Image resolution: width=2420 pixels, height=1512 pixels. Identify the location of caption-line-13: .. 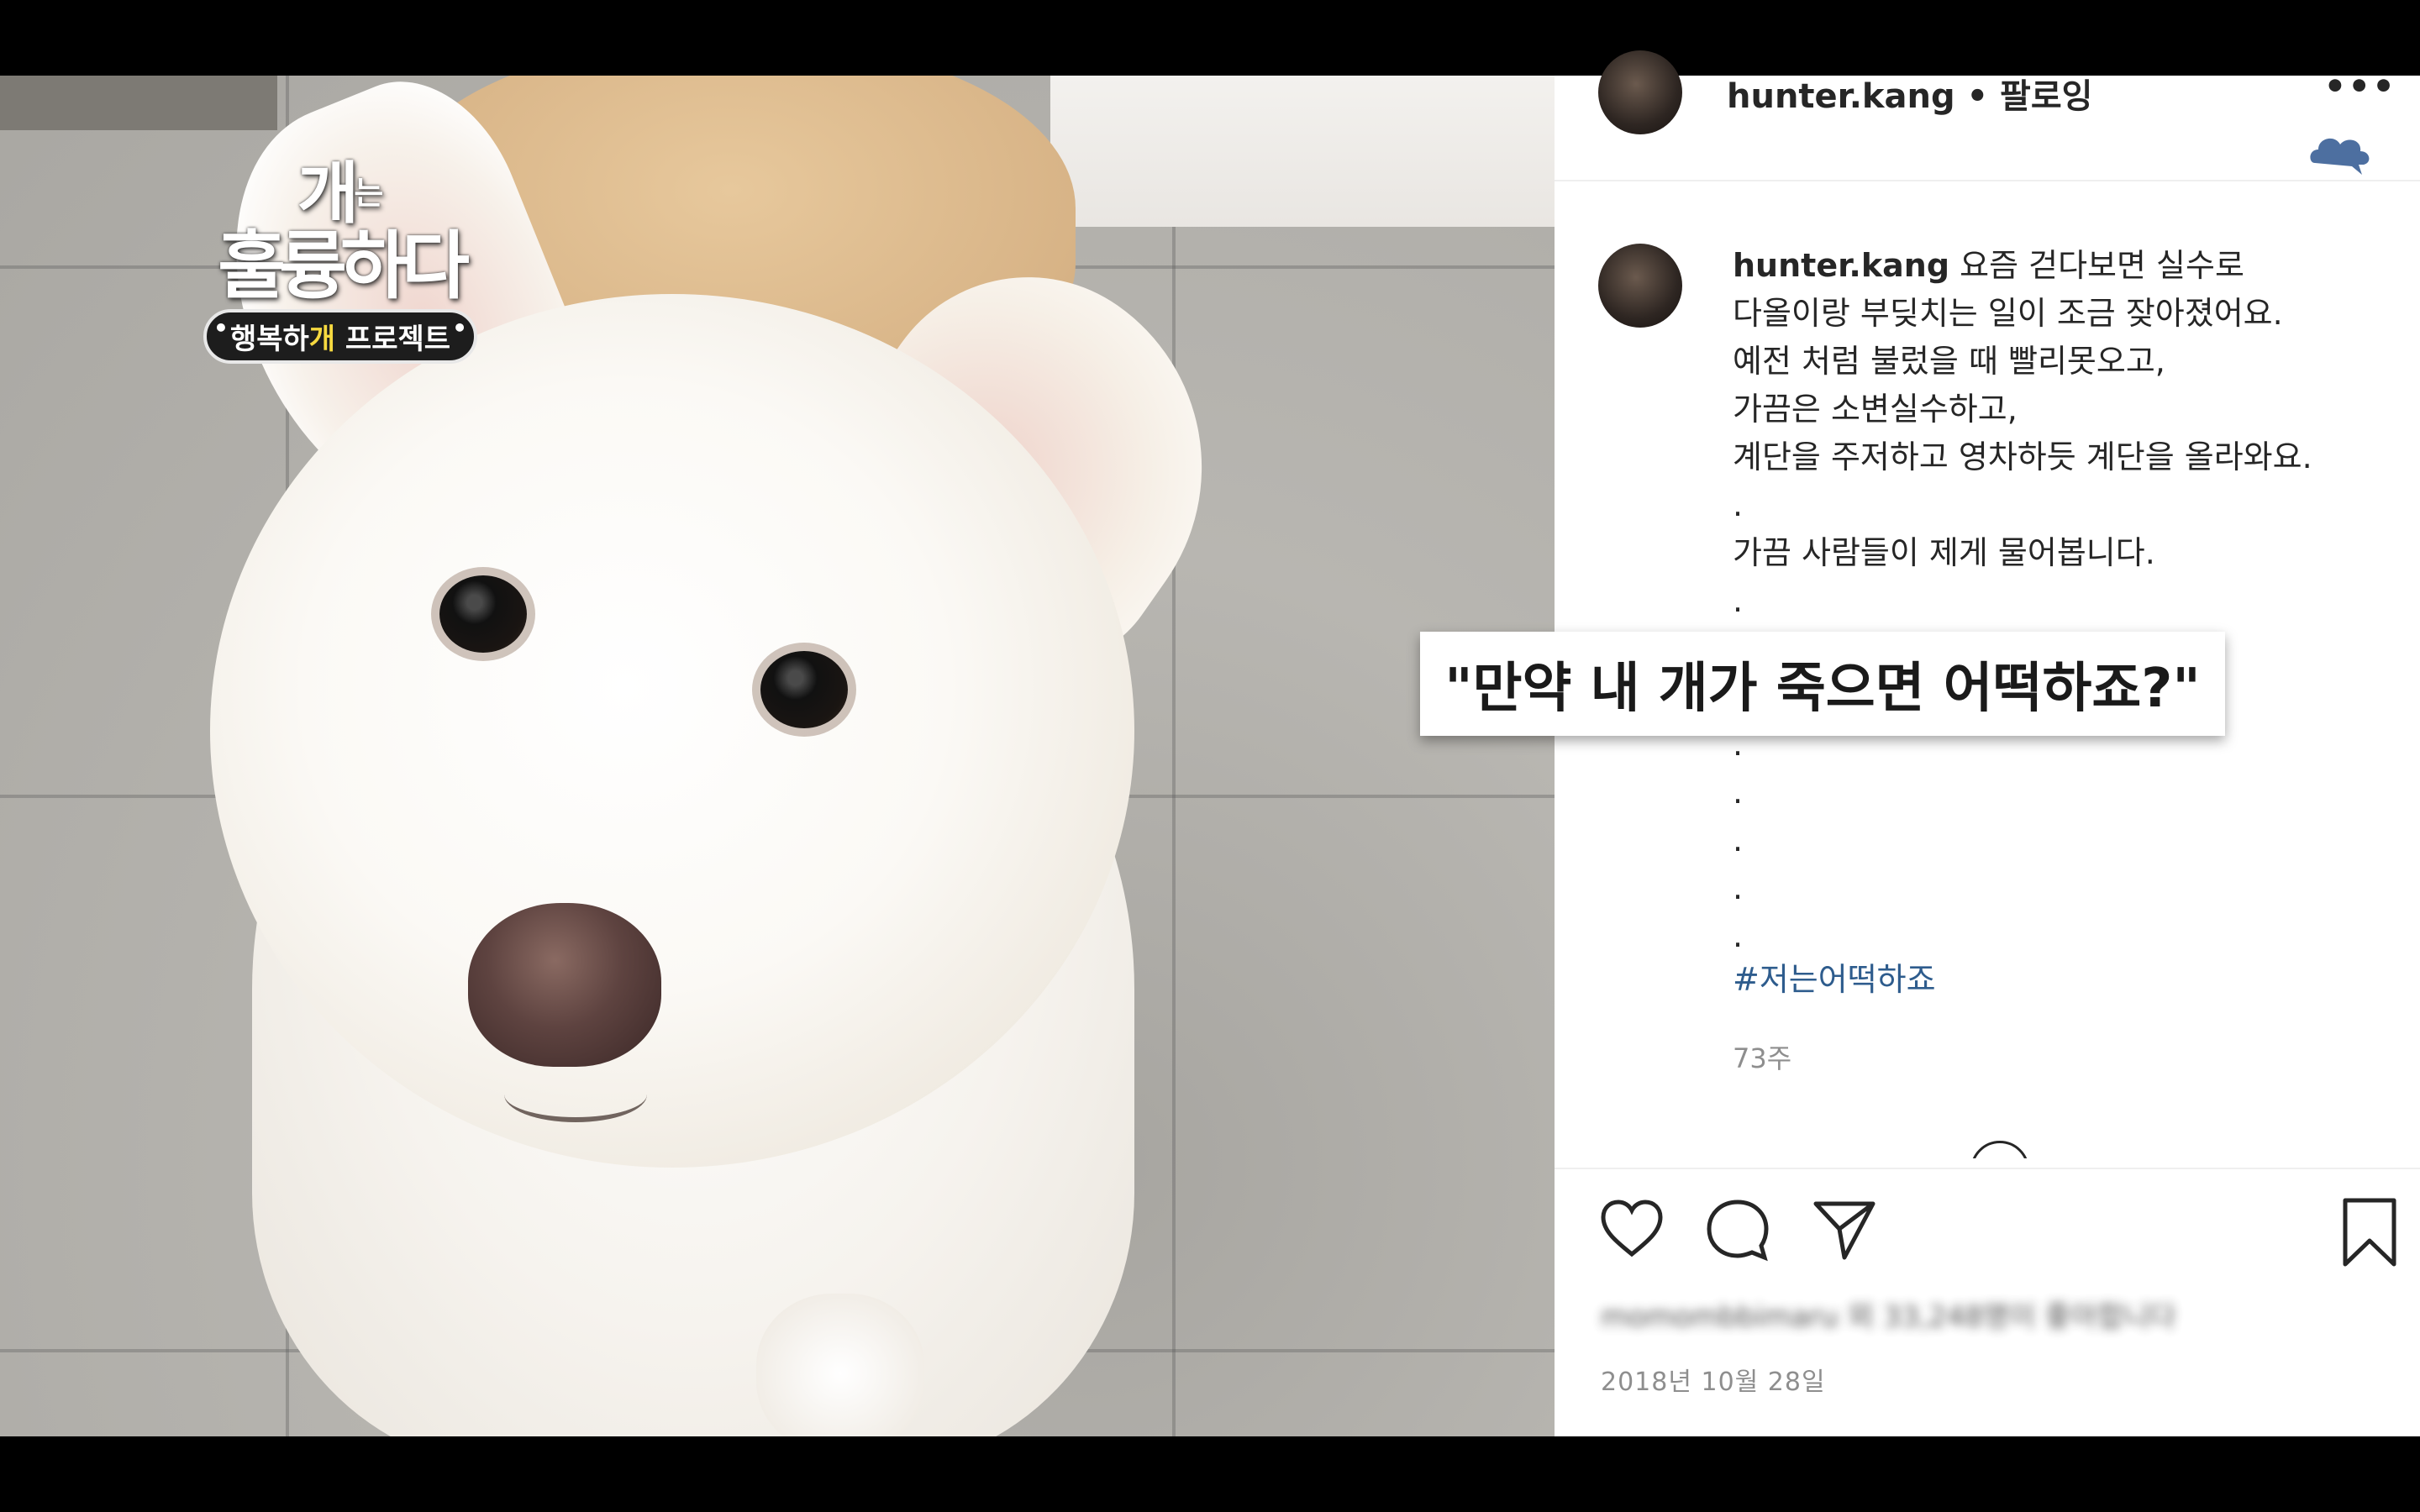
(1739, 887).